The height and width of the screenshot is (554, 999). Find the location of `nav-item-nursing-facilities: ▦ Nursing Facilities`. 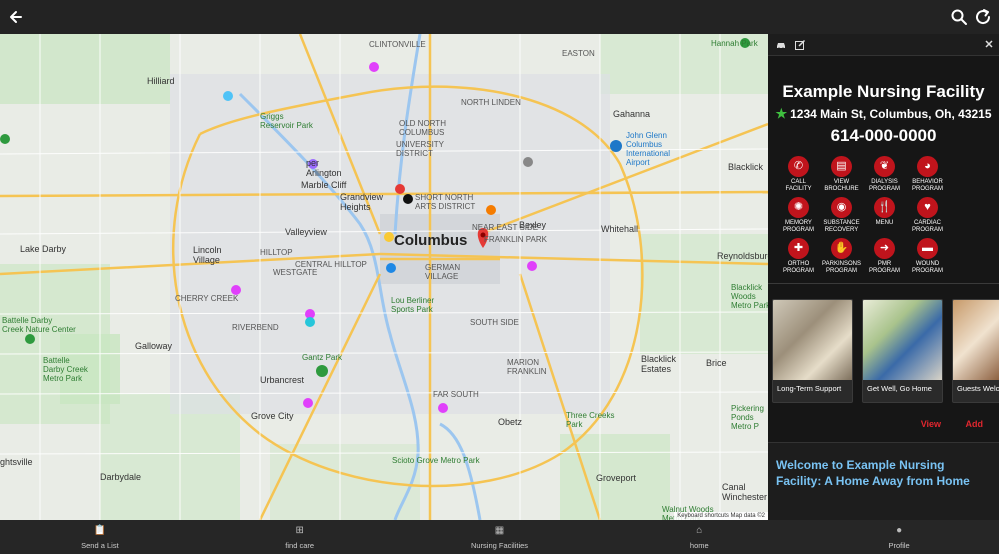

nav-item-nursing-facilities: ▦ Nursing Facilities is located at coordinates (500, 537).